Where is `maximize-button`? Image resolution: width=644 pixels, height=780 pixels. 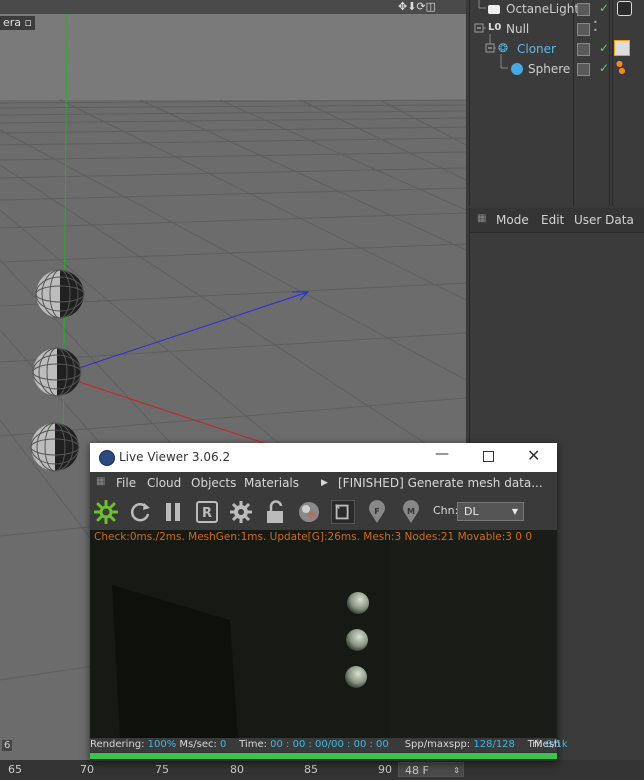 maximize-button is located at coordinates (488, 456).